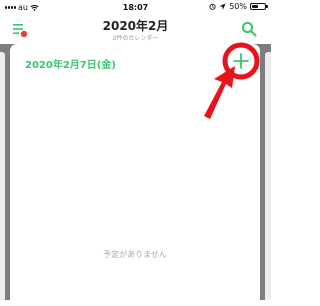 The image size is (320, 306). What do you see at coordinates (70, 65) in the screenshot?
I see `day-date-label: 2020年2月7日(金)` at bounding box center [70, 65].